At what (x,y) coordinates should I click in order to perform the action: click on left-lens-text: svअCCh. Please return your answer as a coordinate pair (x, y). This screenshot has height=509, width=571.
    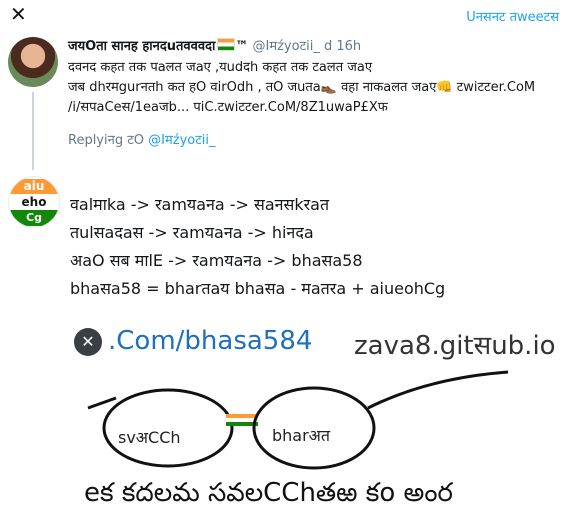
    Looking at the image, I should click on (149, 437).